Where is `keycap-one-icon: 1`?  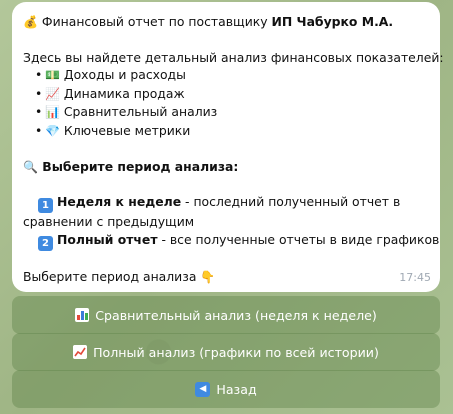 keycap-one-icon: 1 is located at coordinates (45, 206).